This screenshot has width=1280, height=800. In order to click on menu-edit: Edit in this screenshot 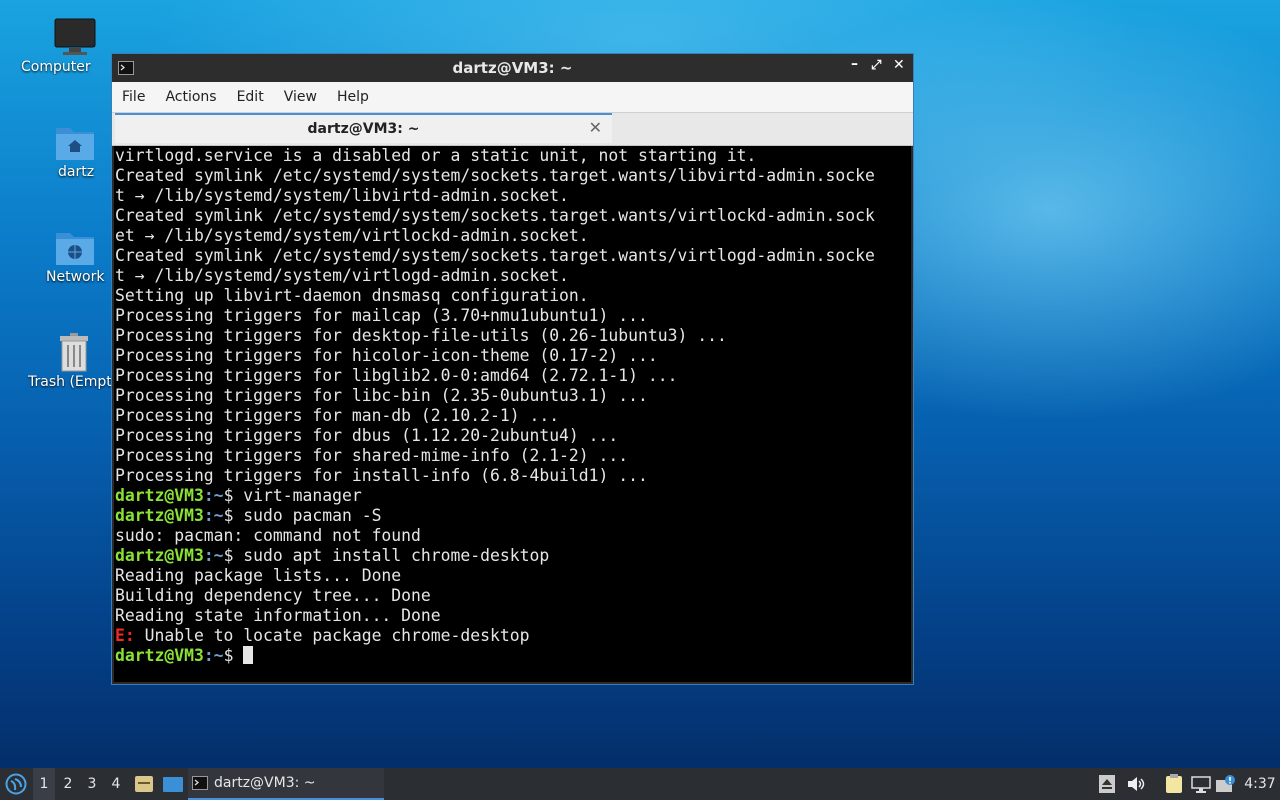, I will do `click(254, 97)`.